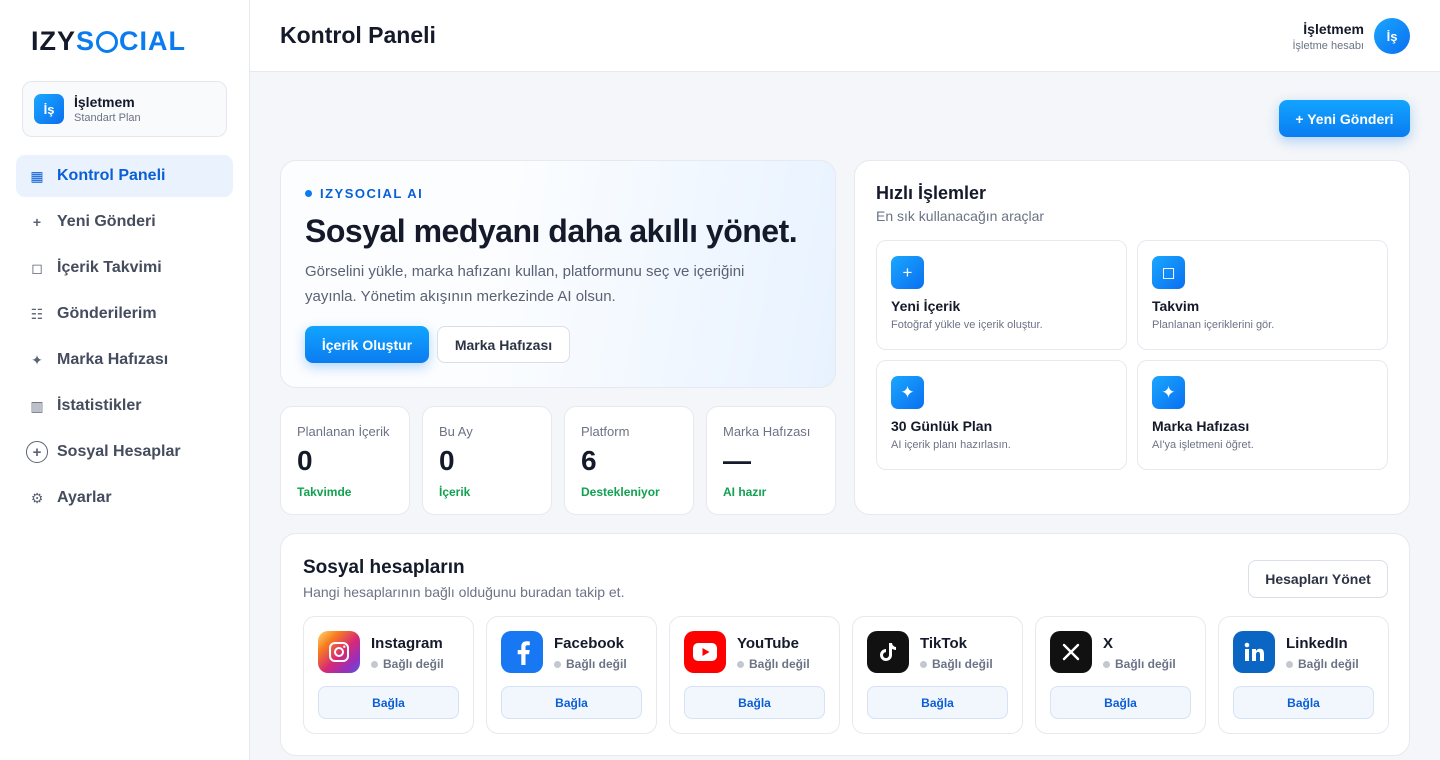  I want to click on quick-action-title: 30 Günlük Plan, so click(942, 426).